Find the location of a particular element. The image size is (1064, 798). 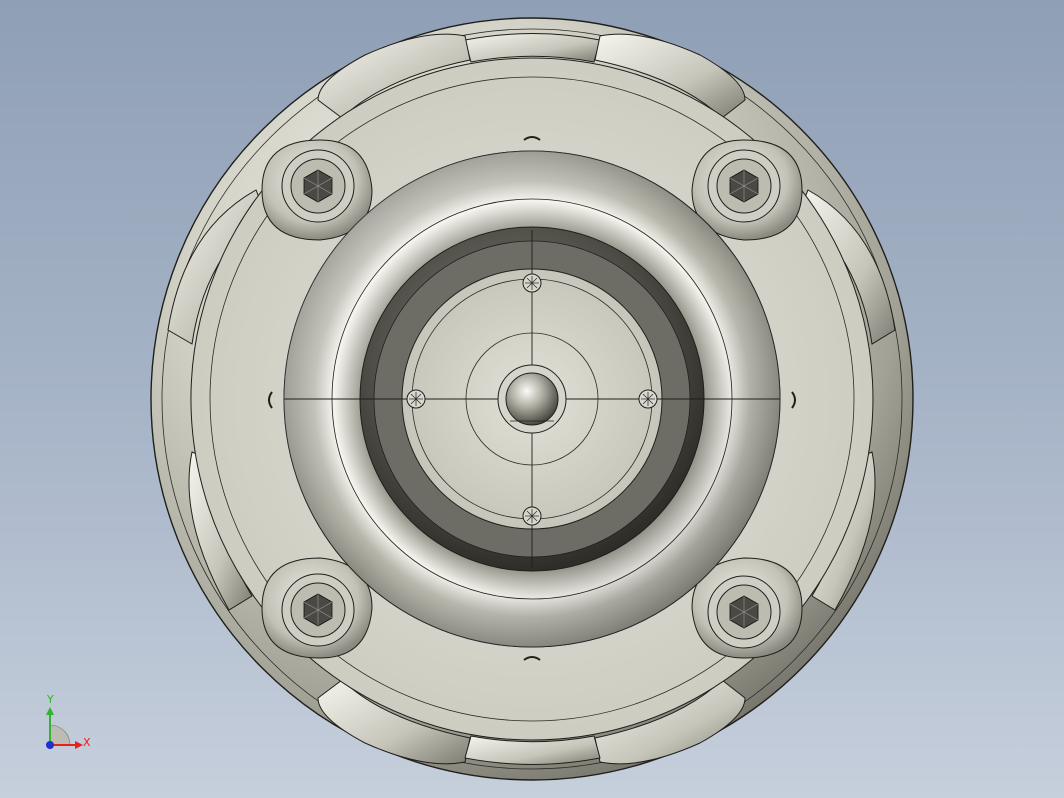

triad-y-label: Y is located at coordinates (50, 699).